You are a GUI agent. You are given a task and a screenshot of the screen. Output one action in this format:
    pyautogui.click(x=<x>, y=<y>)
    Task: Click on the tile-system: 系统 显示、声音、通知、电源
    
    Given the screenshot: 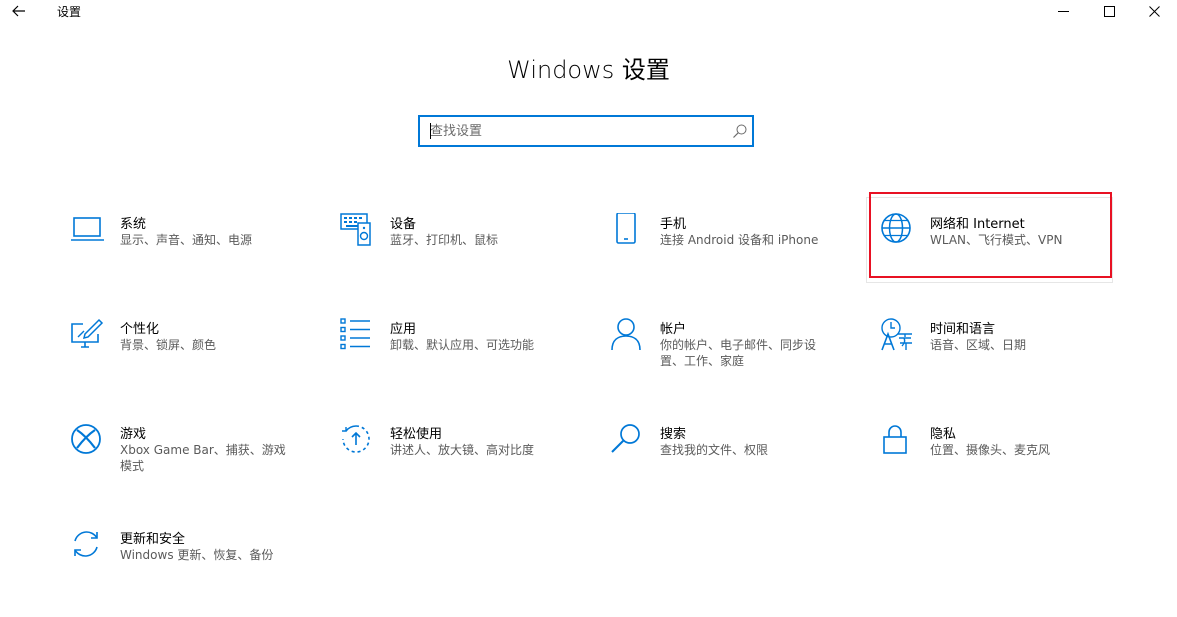 What is the action you would take?
    pyautogui.click(x=190, y=253)
    